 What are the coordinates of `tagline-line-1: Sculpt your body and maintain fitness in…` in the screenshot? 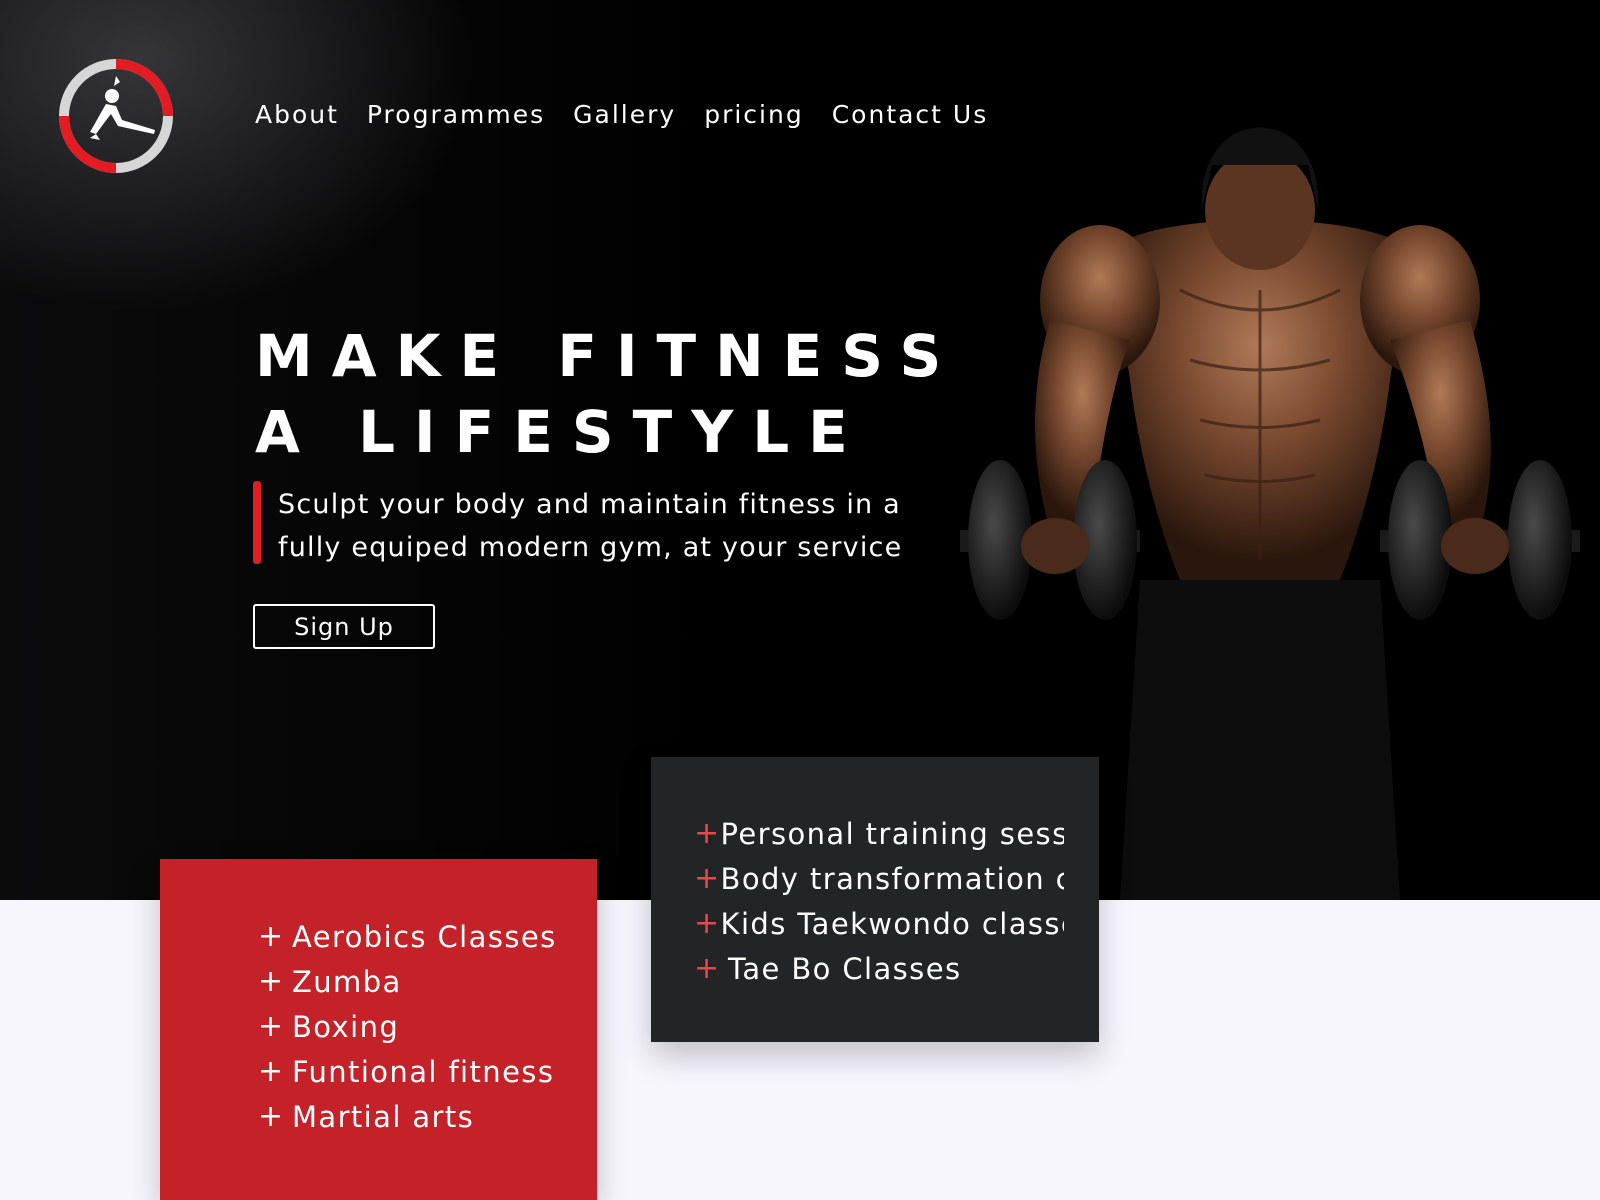 It's located at (589, 504).